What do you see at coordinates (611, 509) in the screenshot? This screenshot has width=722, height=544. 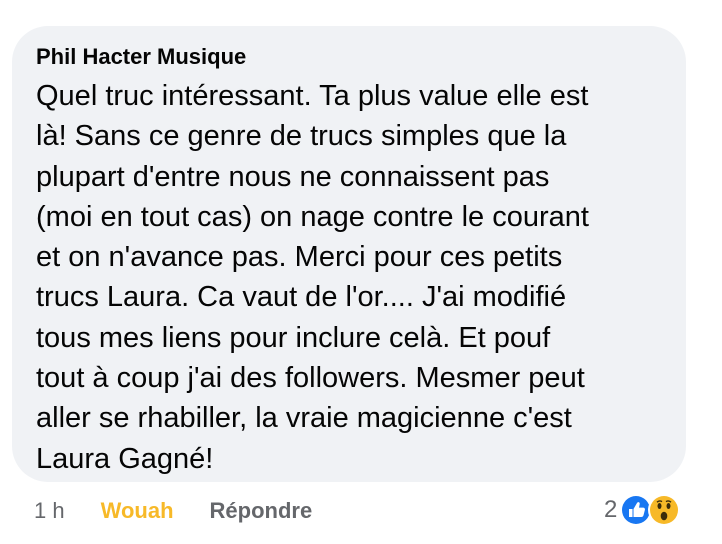 I see `reaction-count: 2` at bounding box center [611, 509].